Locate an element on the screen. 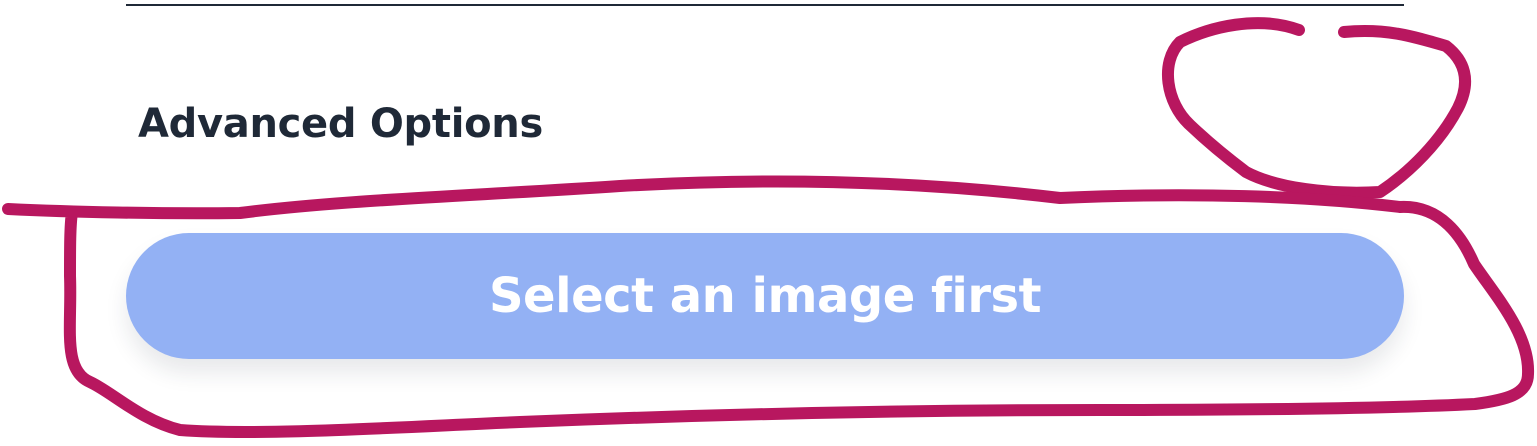  section-divider is located at coordinates (765, 5).